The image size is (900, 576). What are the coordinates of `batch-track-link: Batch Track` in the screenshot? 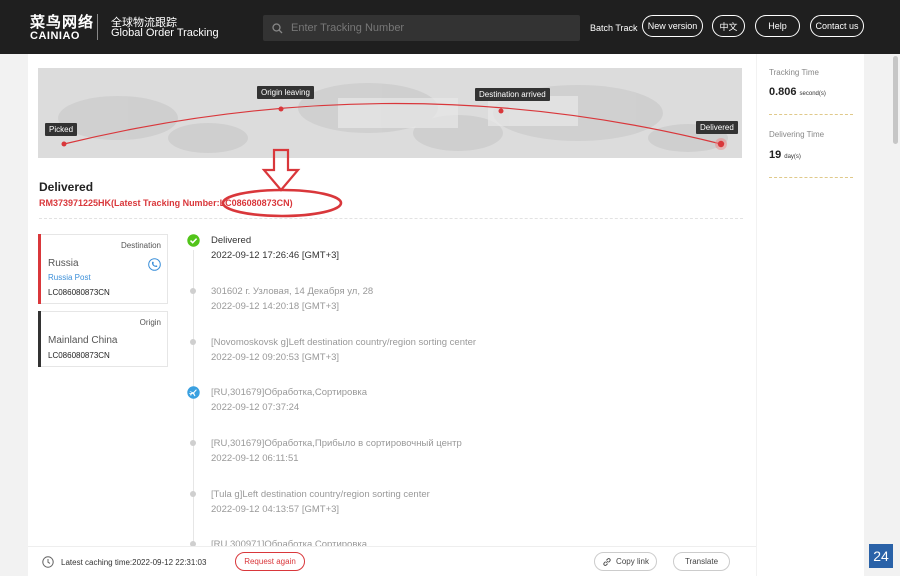 It's located at (614, 28).